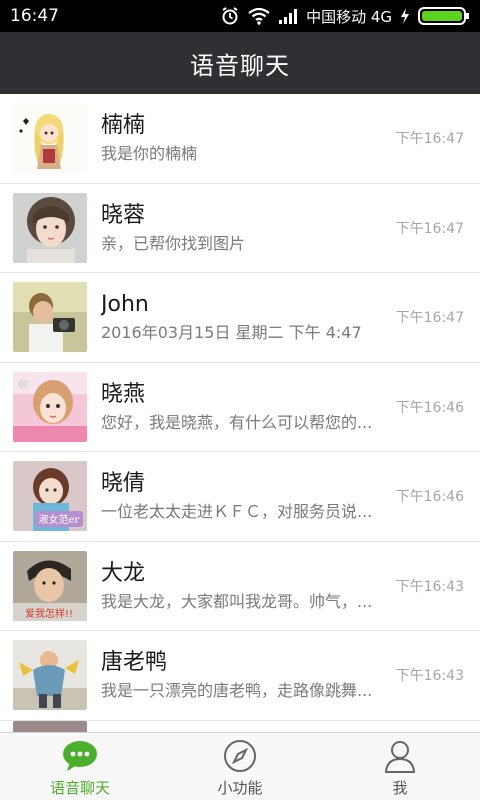 This screenshot has width=480, height=800. What do you see at coordinates (123, 215) in the screenshot?
I see `chat-name: 晓蓉` at bounding box center [123, 215].